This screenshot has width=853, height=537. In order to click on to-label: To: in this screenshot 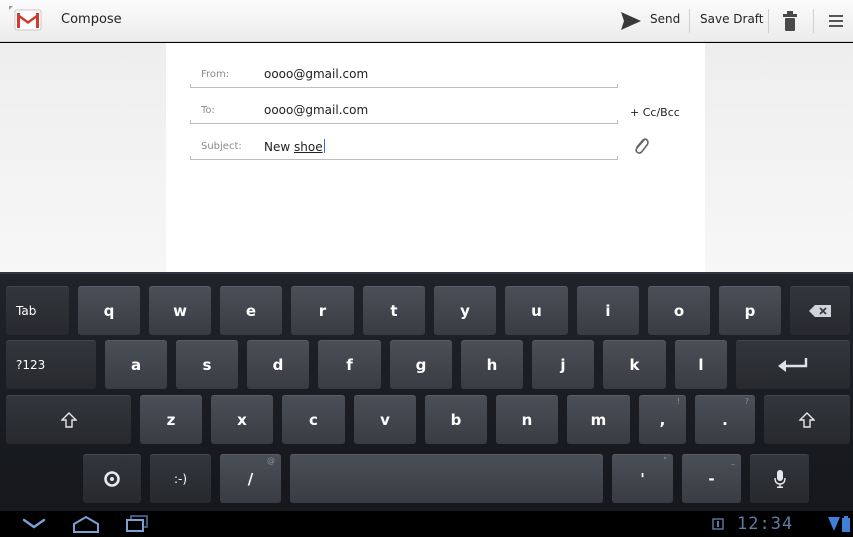, I will do `click(208, 110)`.